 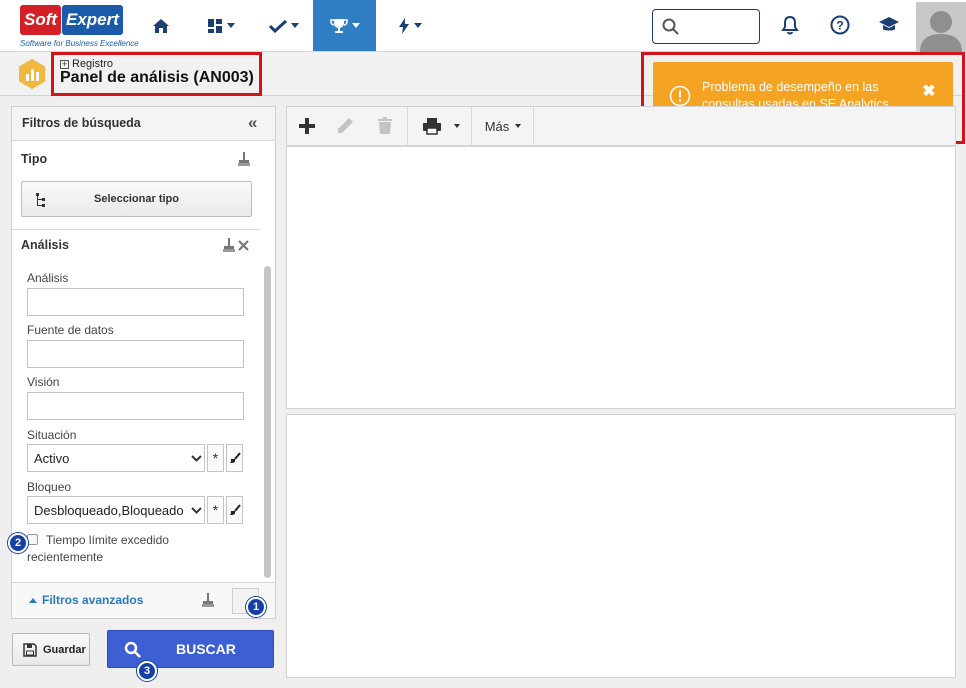 I want to click on edit-button, so click(x=345, y=126).